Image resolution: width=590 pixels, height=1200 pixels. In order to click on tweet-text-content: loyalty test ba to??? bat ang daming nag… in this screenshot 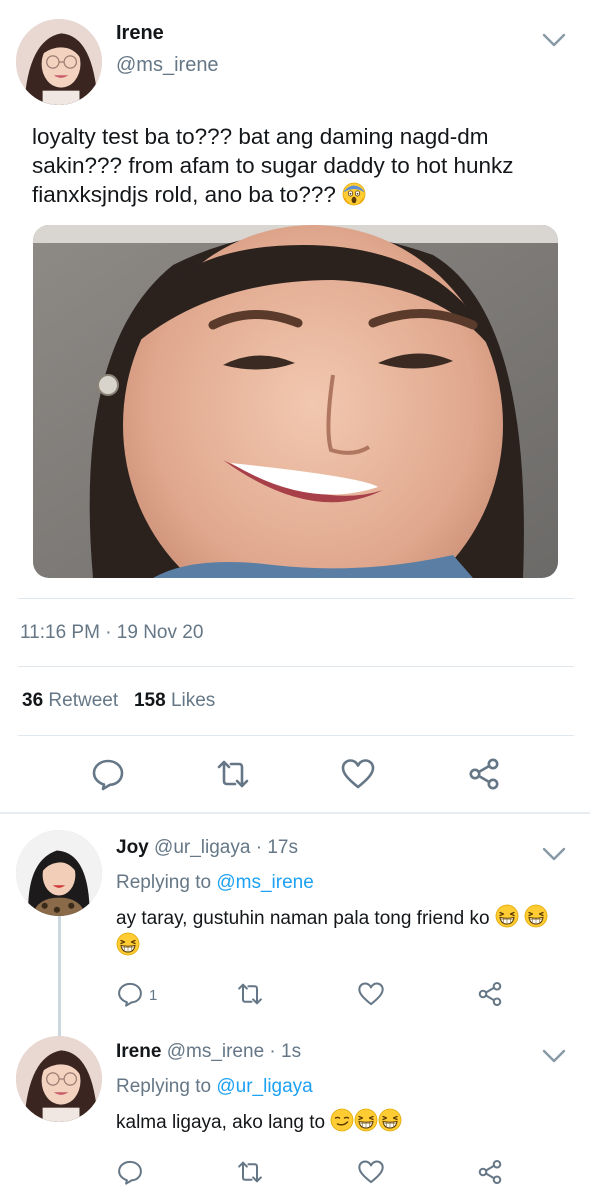, I will do `click(273, 165)`.